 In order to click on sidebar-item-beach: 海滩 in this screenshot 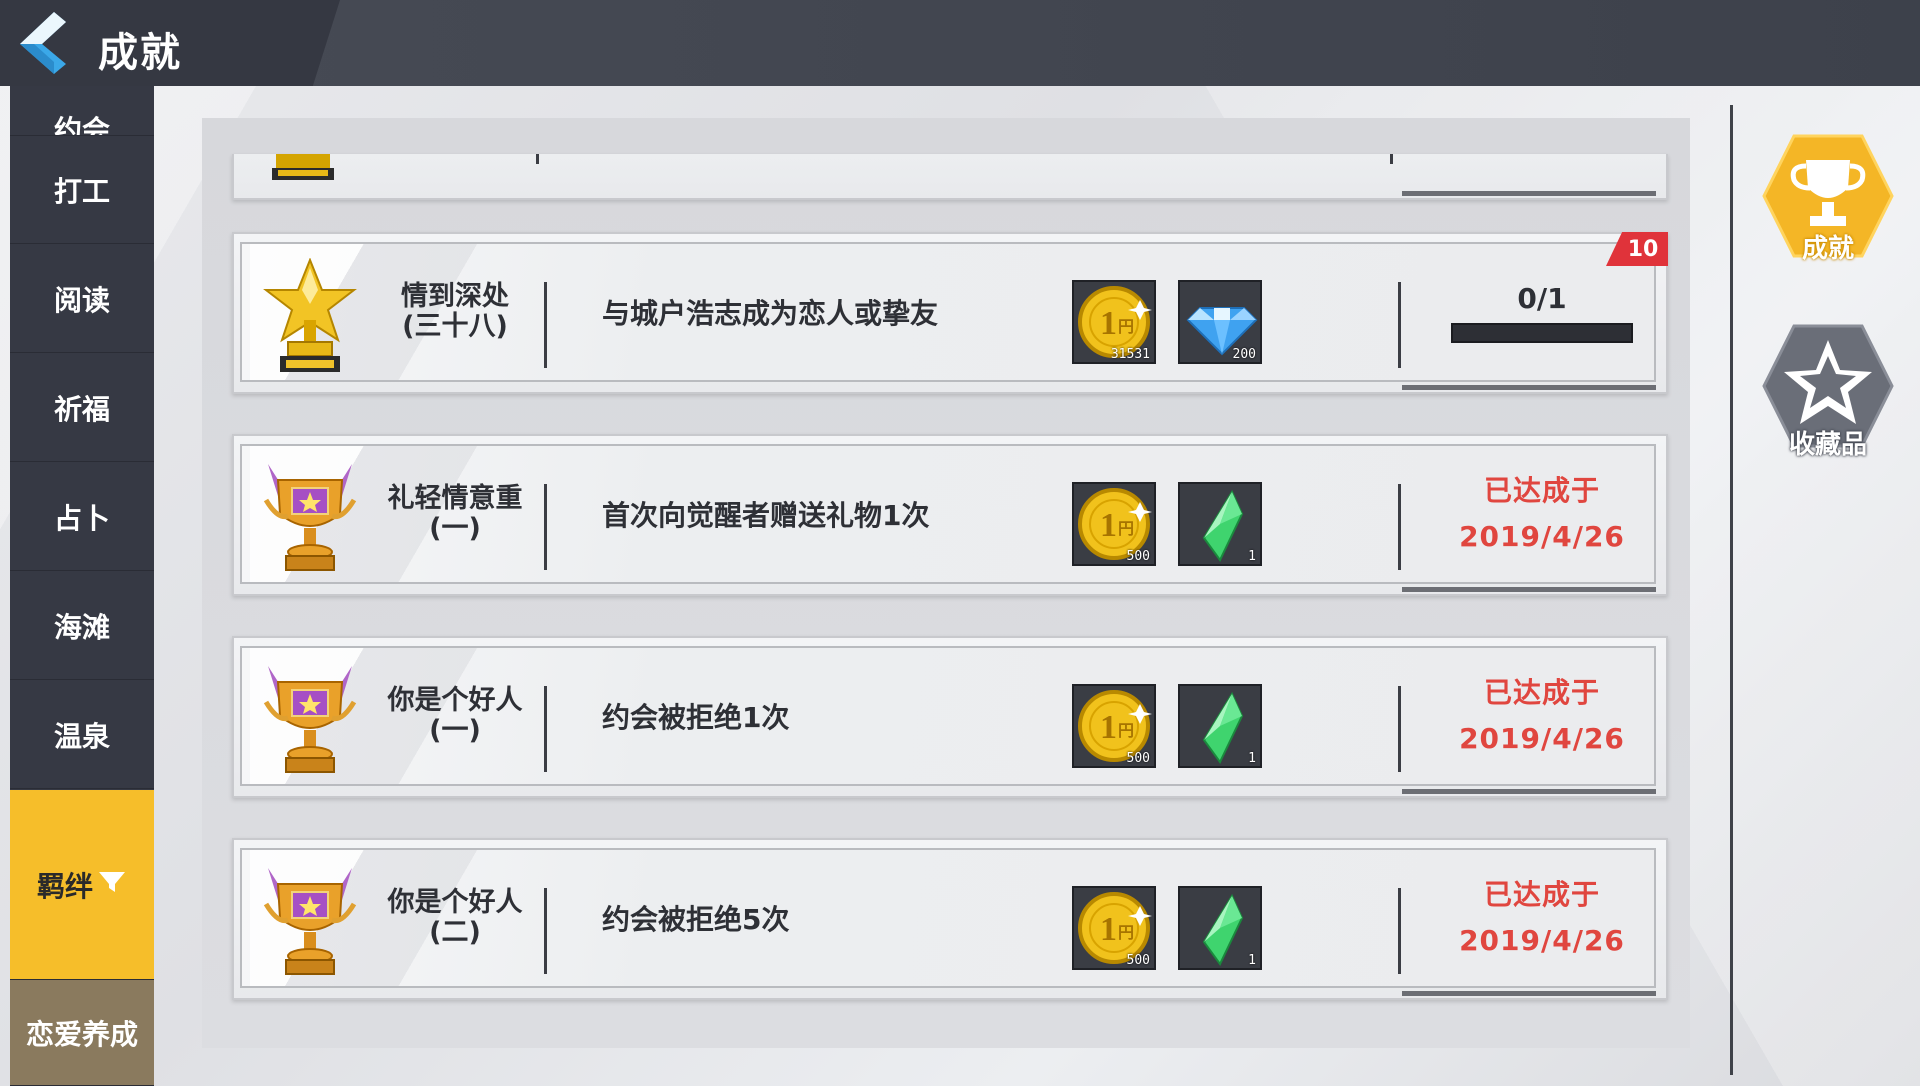, I will do `click(82, 626)`.